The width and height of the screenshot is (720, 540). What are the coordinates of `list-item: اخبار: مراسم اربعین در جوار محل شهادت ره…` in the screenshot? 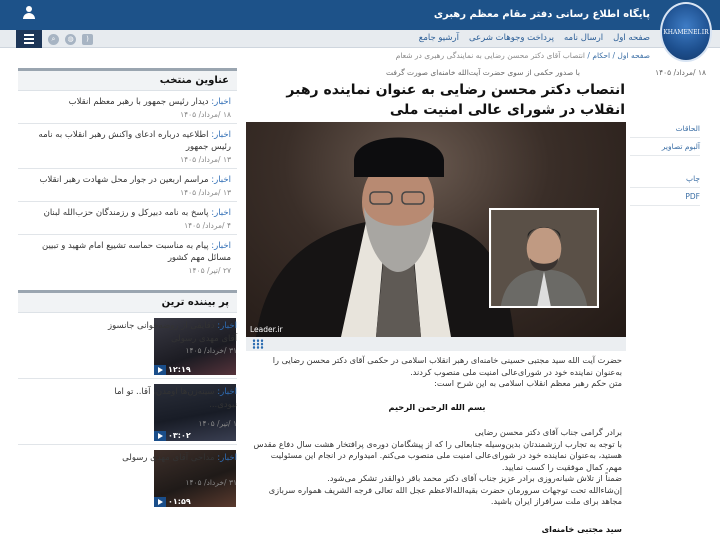 It's located at (127, 185).